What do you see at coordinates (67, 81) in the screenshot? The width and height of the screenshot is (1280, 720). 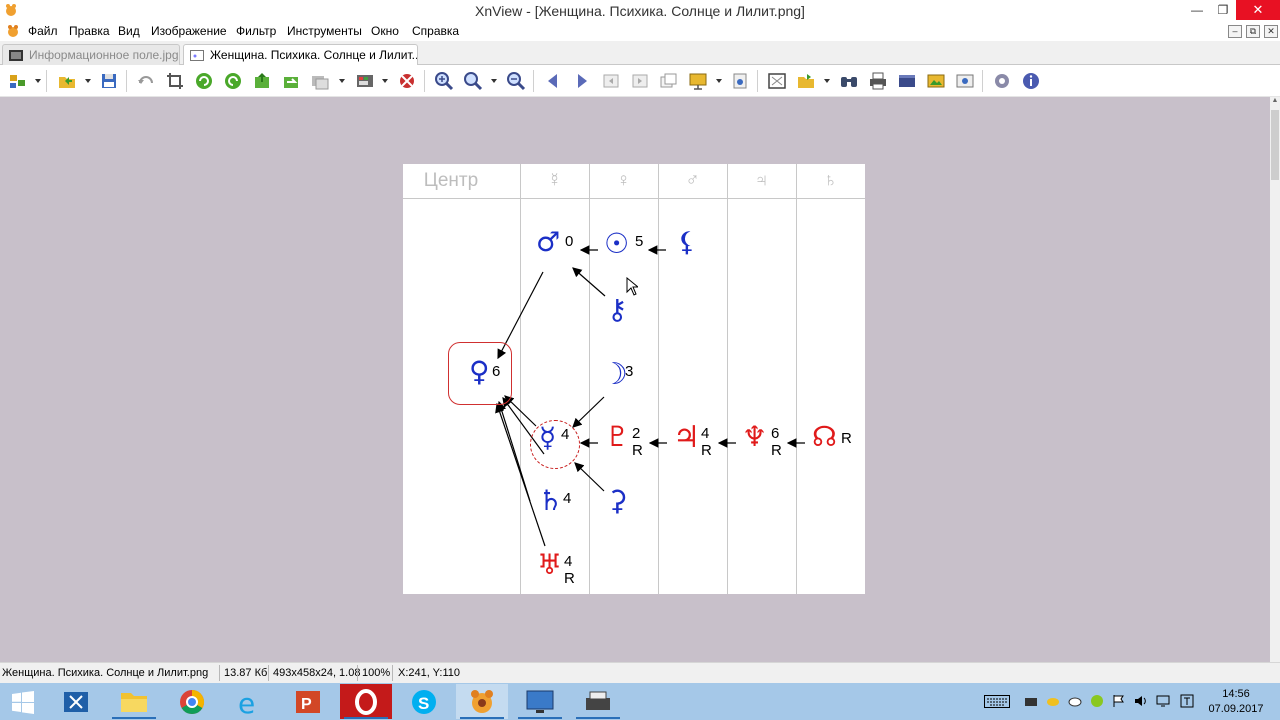 I see `open-folder-icon` at bounding box center [67, 81].